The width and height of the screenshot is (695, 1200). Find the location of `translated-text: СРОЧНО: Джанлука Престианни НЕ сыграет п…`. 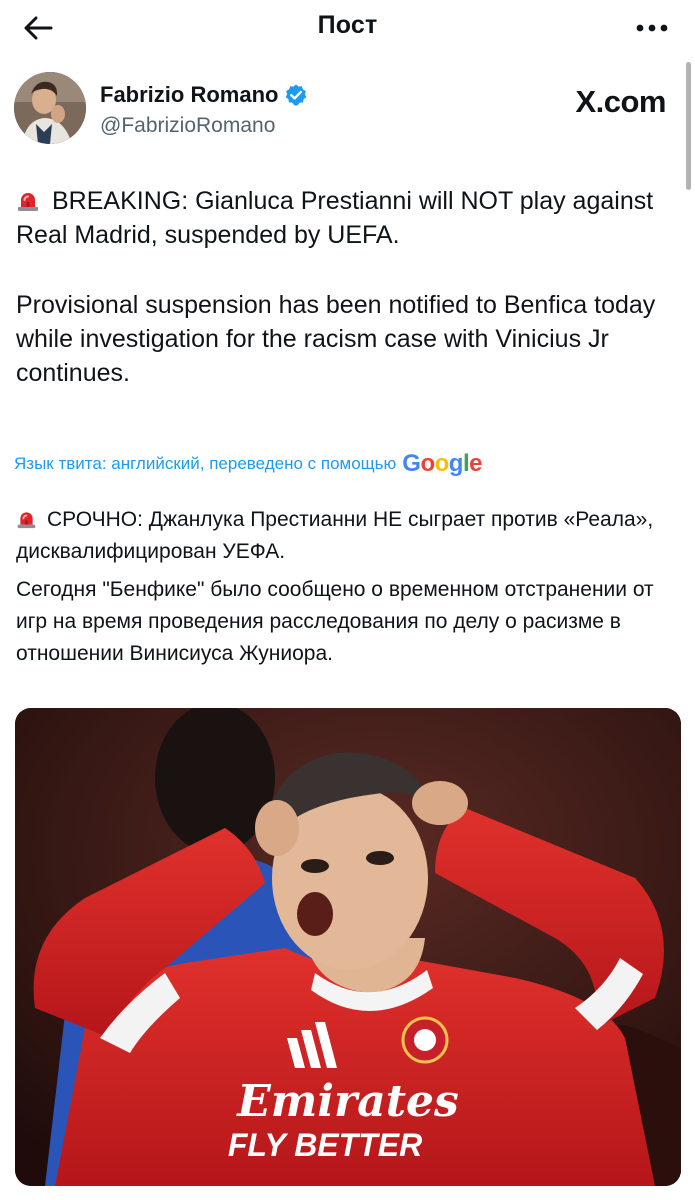

translated-text: СРОЧНО: Джанлука Престианни НЕ сыграет п… is located at coordinates (346, 587).